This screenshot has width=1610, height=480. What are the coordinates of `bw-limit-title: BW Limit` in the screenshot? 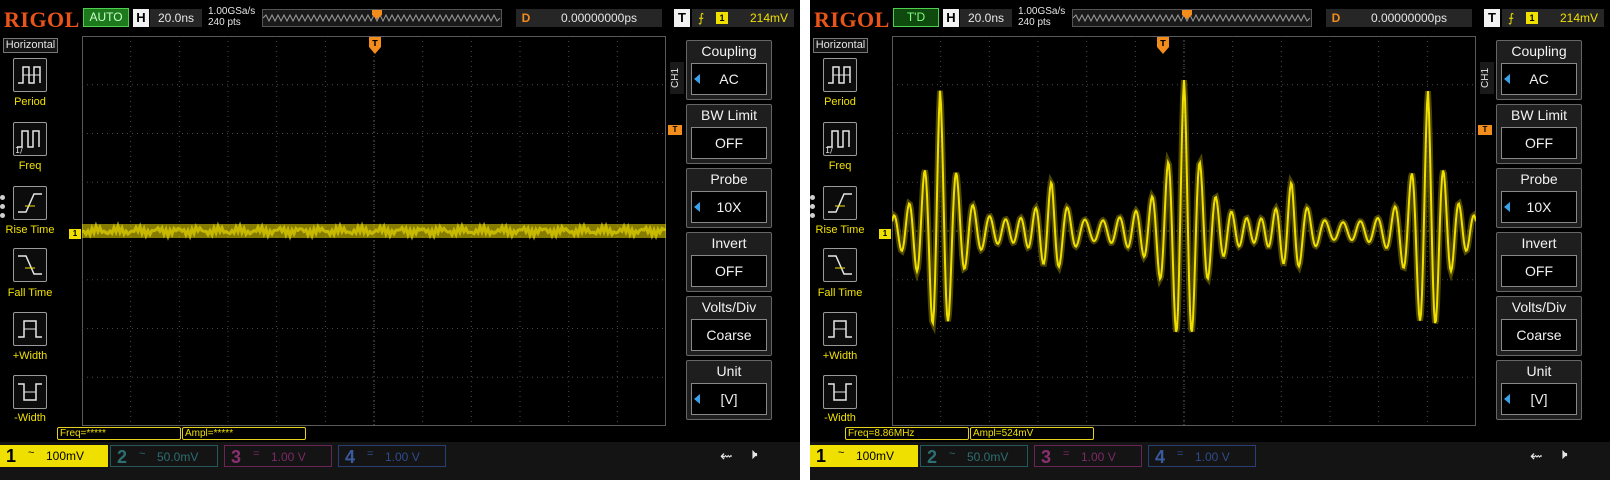 It's located at (1539, 115).